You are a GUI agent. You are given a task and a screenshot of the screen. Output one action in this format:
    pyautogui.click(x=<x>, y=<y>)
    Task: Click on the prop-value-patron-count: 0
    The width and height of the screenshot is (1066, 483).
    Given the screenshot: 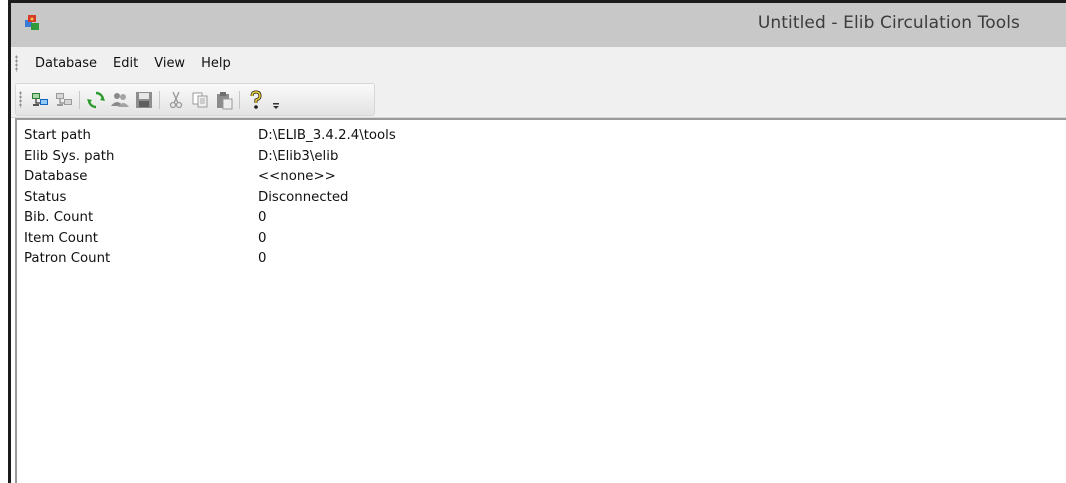 What is the action you would take?
    pyautogui.click(x=262, y=258)
    